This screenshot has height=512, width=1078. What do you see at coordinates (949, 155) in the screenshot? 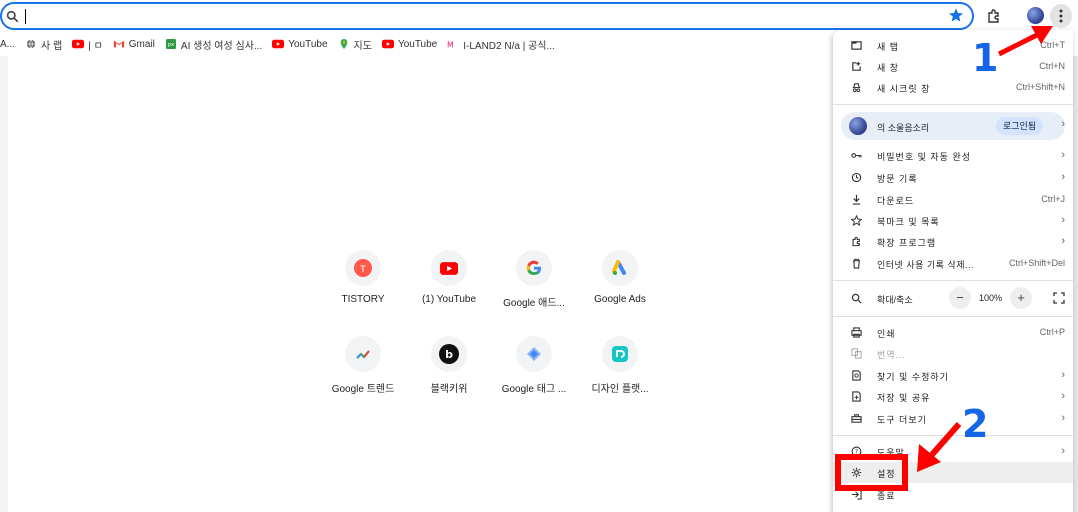
I see `menu-item-passwords: 비밀번호 및 자동 완성 ›` at bounding box center [949, 155].